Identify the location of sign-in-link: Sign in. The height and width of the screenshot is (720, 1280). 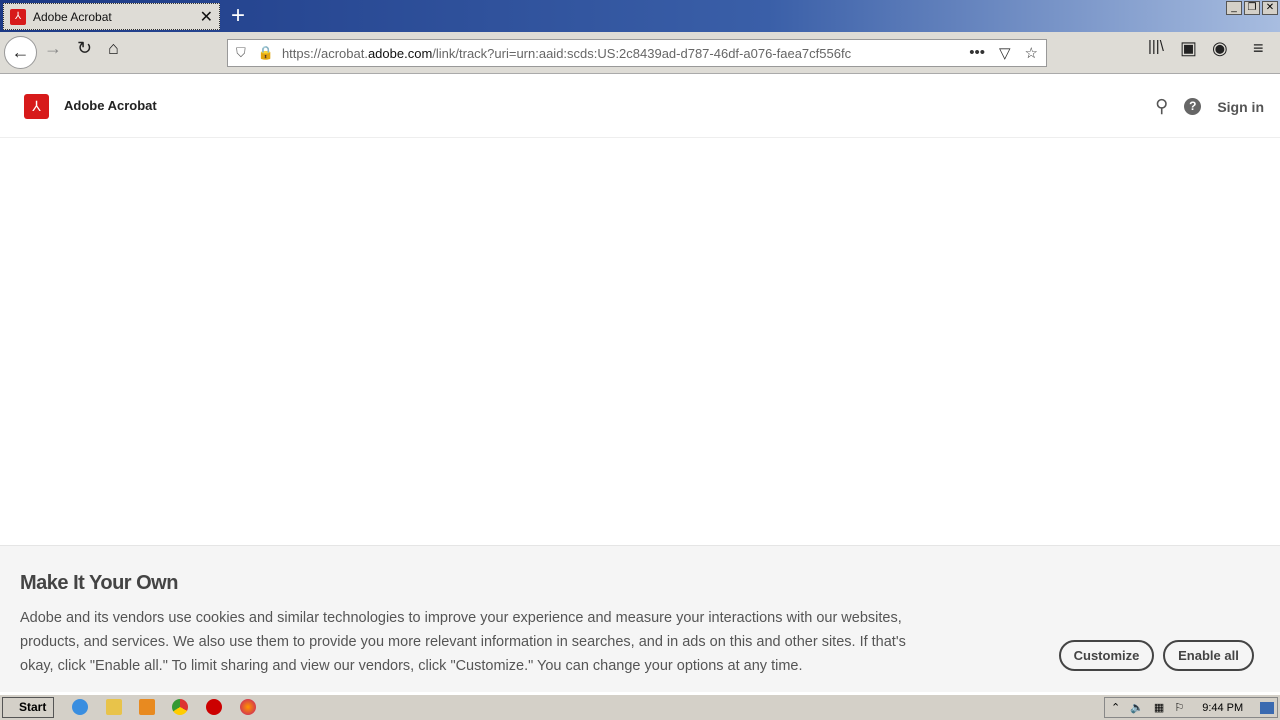
(1240, 107).